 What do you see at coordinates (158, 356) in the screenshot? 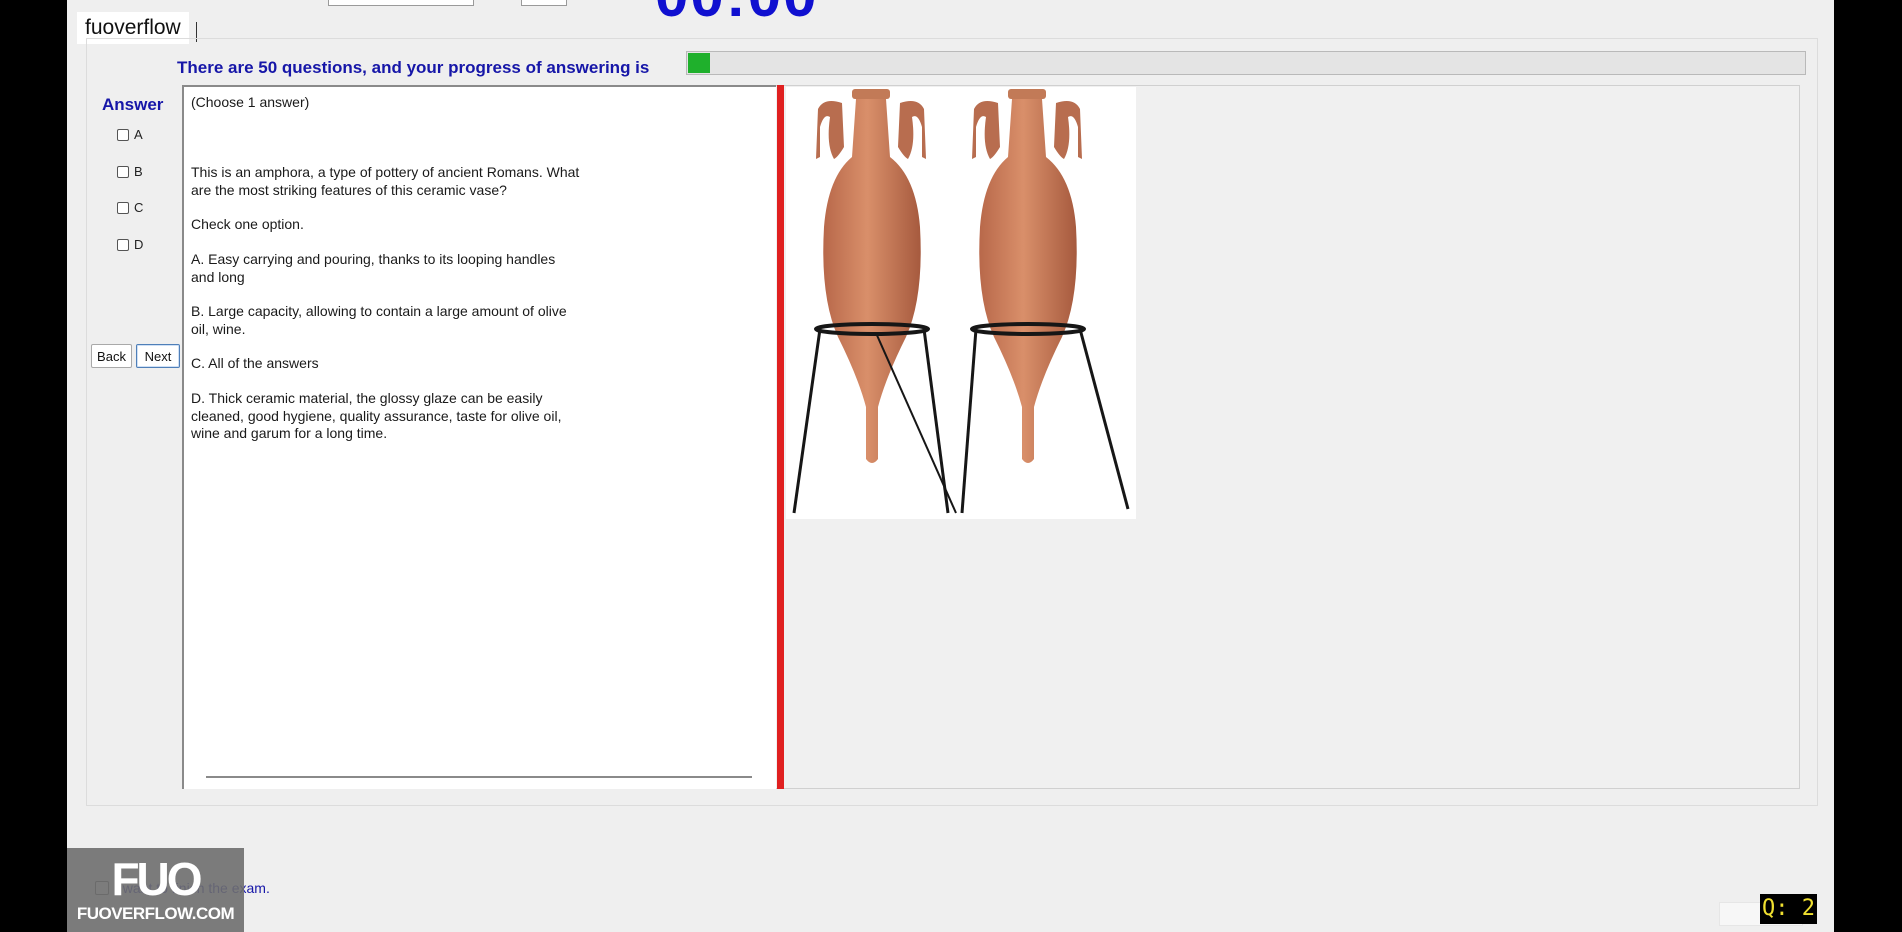
I see `next-button: Next` at bounding box center [158, 356].